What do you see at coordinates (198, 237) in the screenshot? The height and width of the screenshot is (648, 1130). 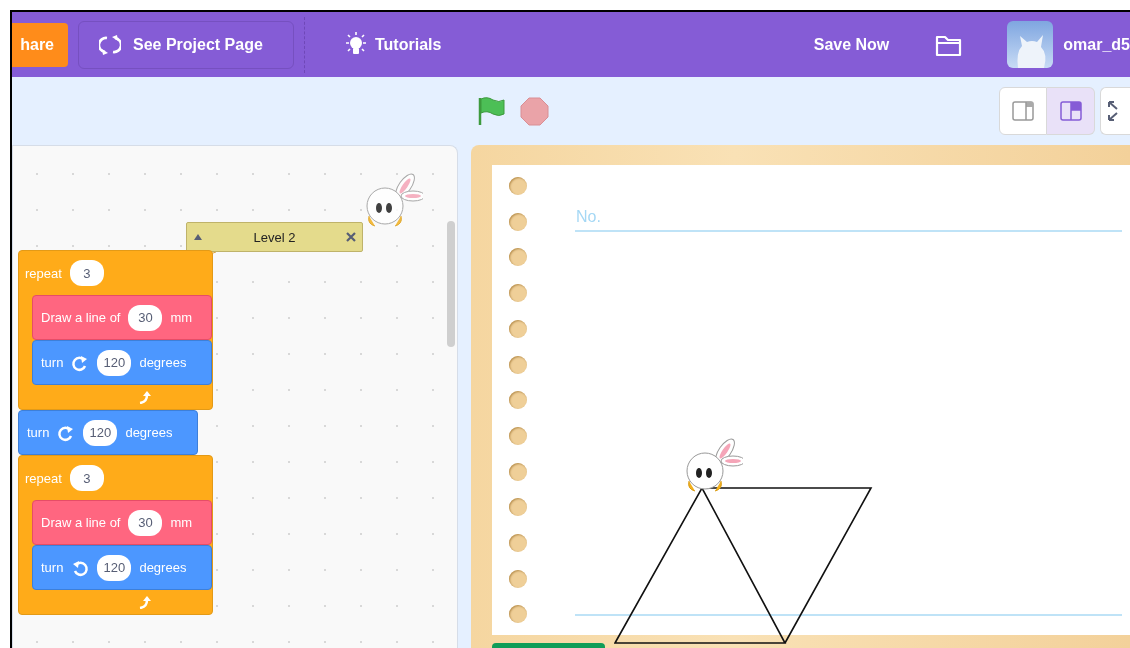 I see `collapse-triangle-icon` at bounding box center [198, 237].